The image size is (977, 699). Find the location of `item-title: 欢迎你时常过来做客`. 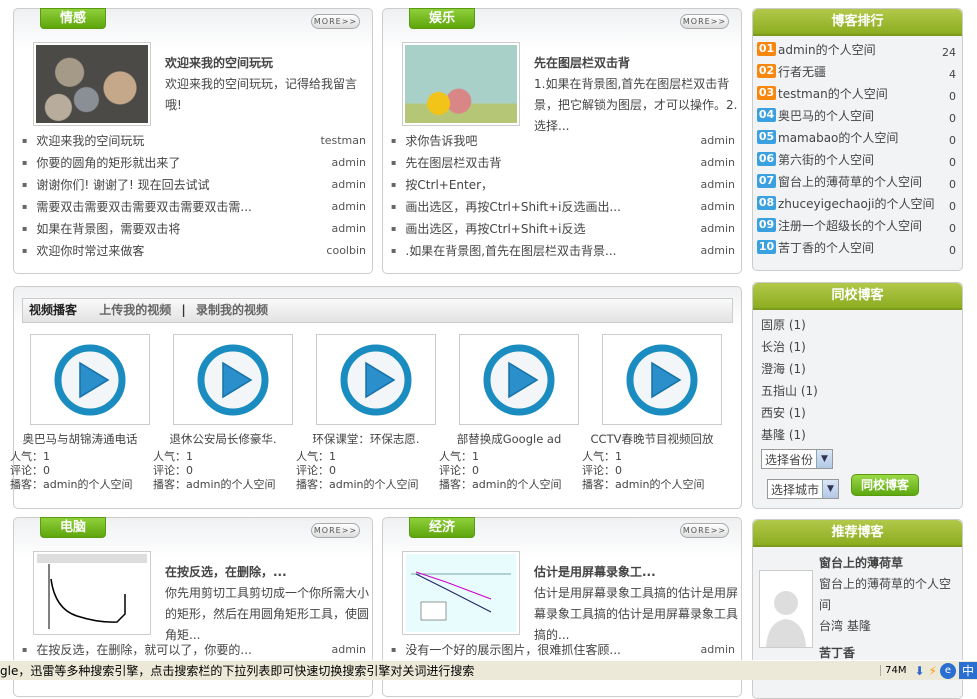

item-title: 欢迎你时常过来做客 is located at coordinates (83, 251).